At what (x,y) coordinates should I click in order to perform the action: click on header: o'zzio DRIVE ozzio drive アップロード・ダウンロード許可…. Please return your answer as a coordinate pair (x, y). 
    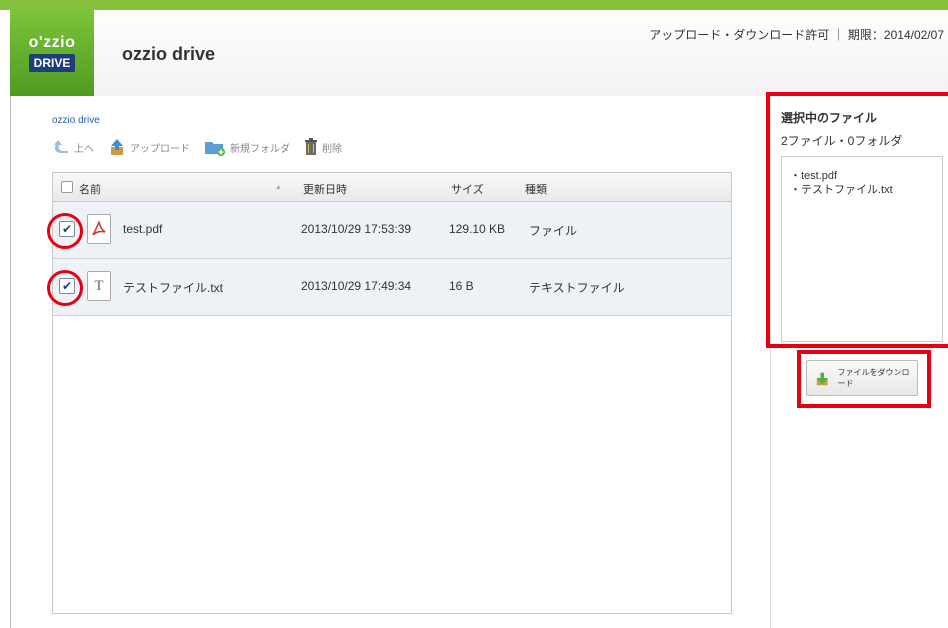
    Looking at the image, I should click on (479, 53).